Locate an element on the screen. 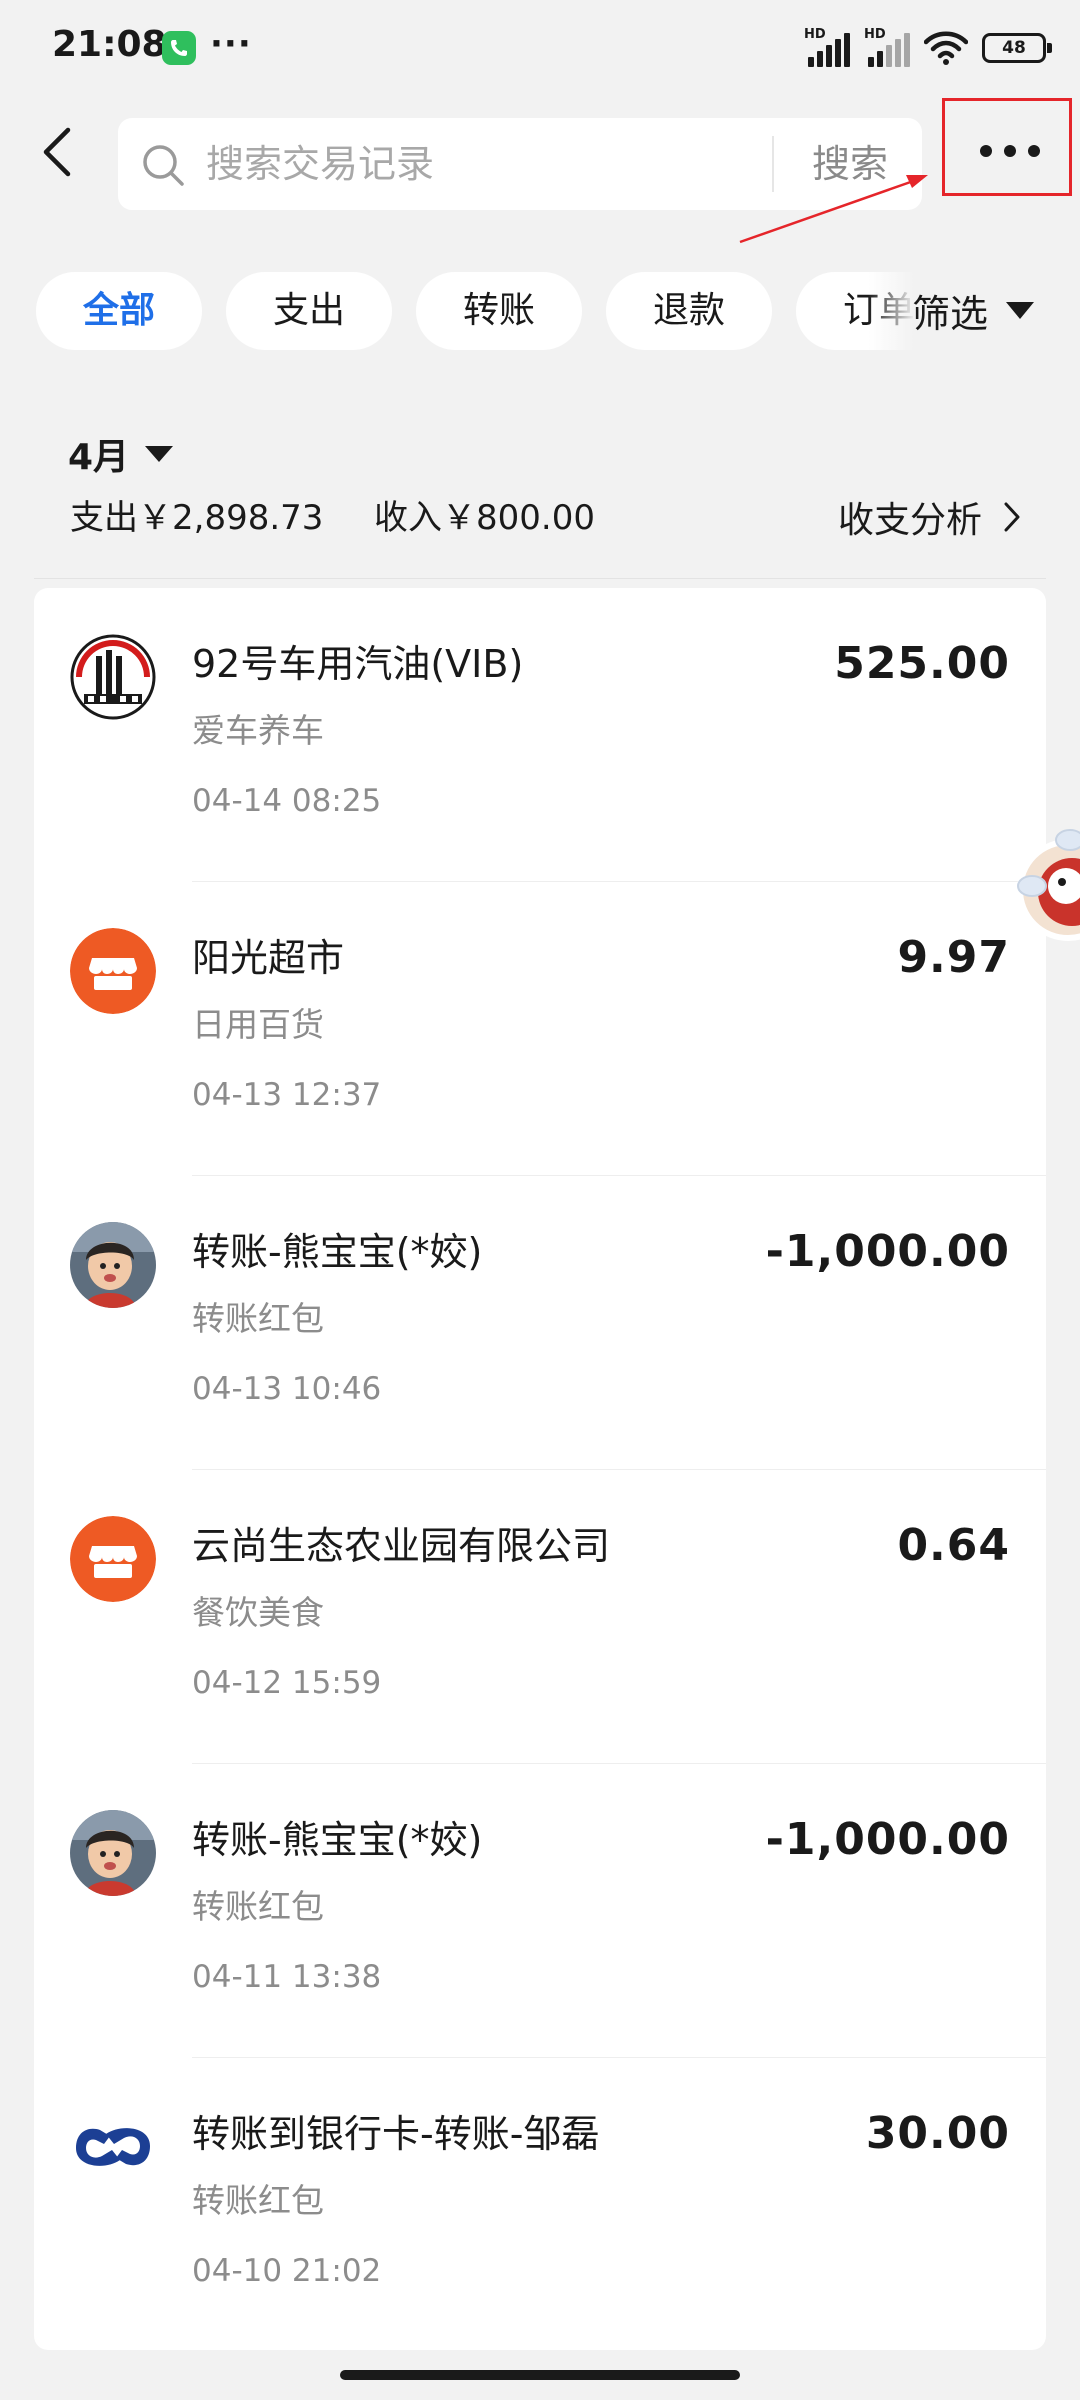 This screenshot has width=1080, height=2400. tab-transfer: 转账 is located at coordinates (499, 311).